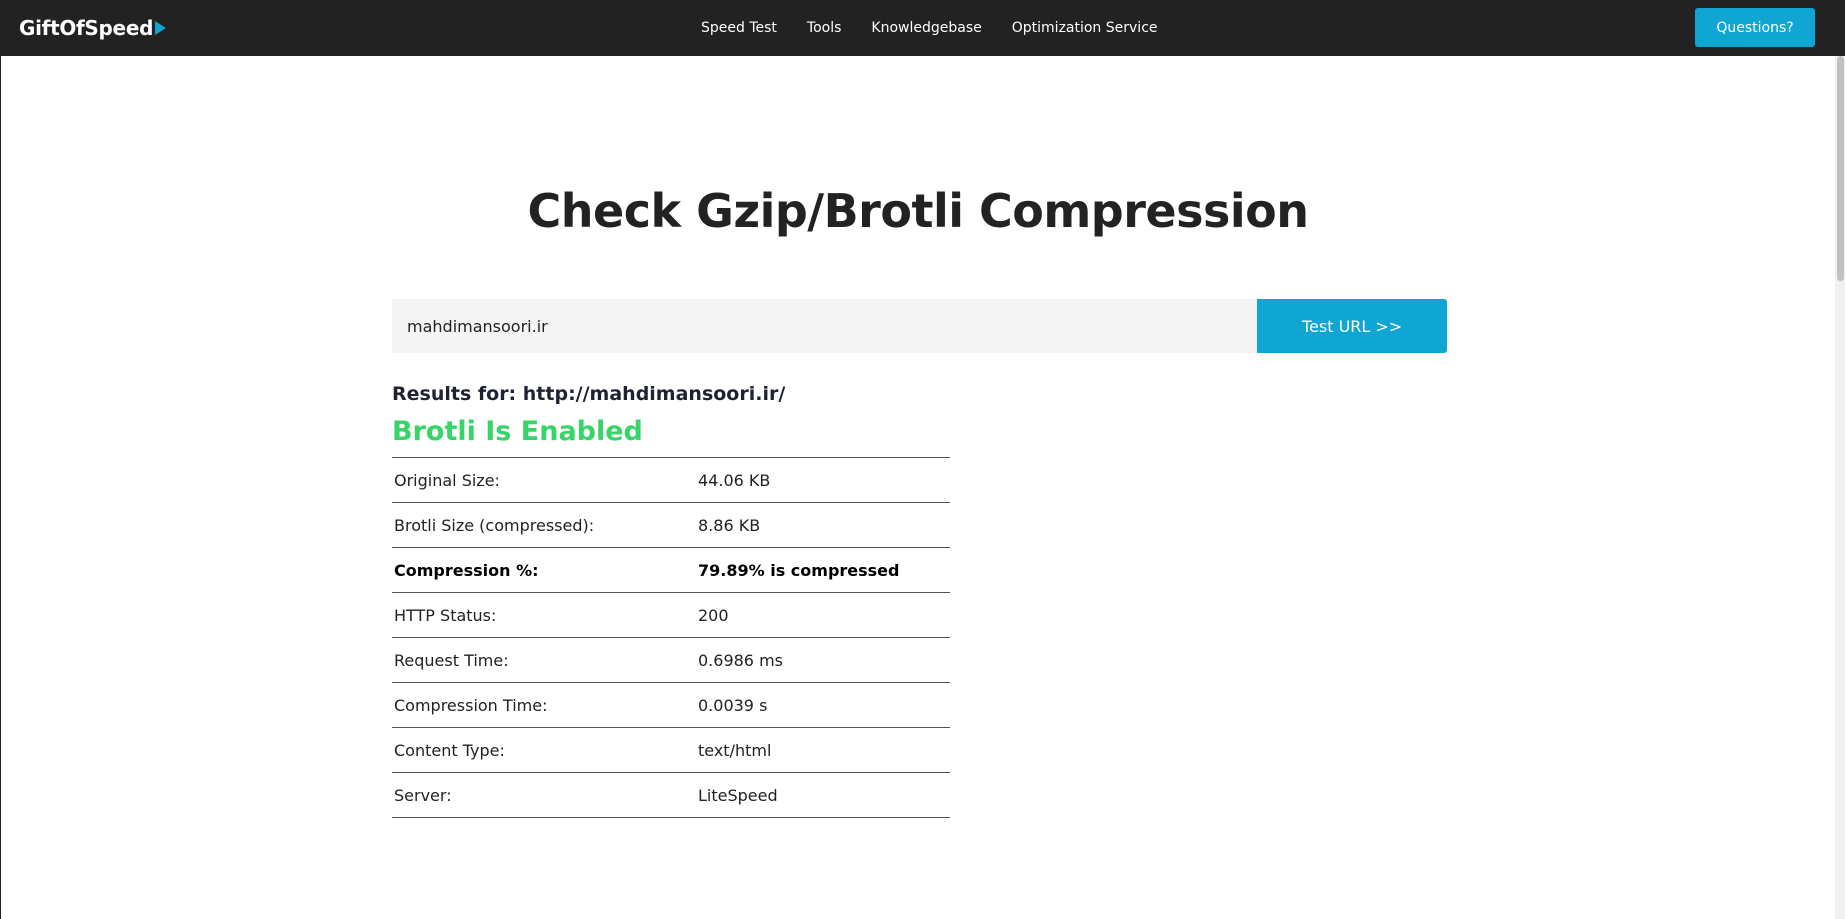 The image size is (1845, 919). I want to click on result-label: Request Time:, so click(451, 660).